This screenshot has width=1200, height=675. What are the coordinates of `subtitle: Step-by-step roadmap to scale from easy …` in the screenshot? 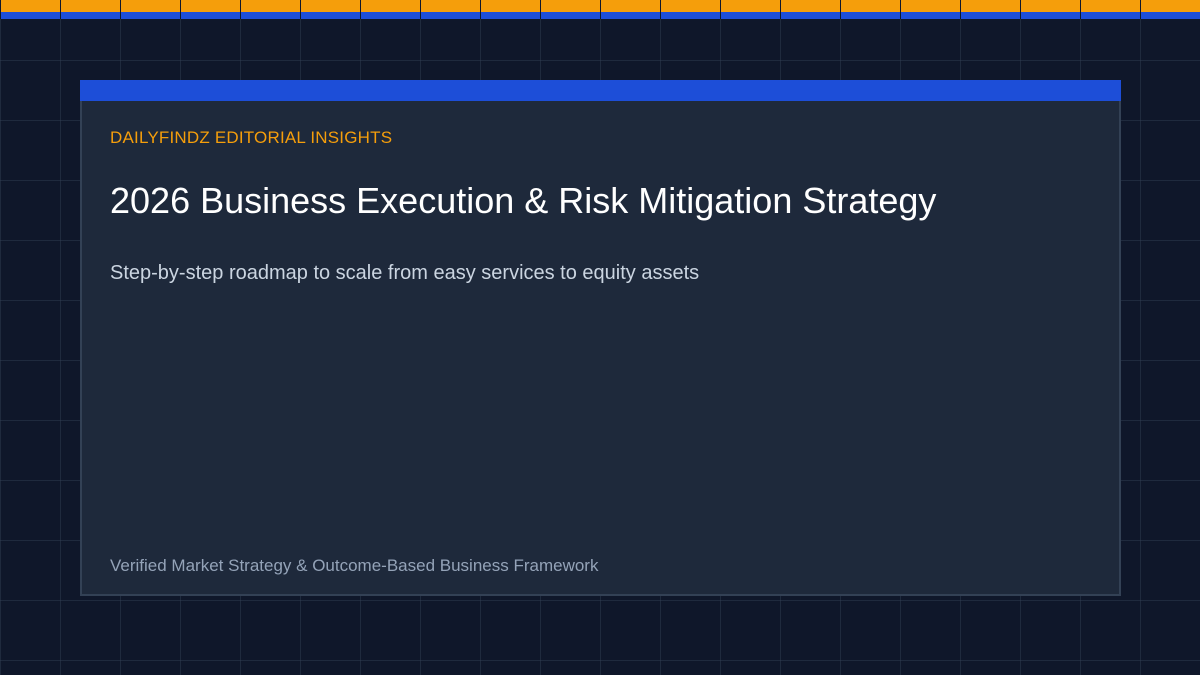 It's located at (405, 273).